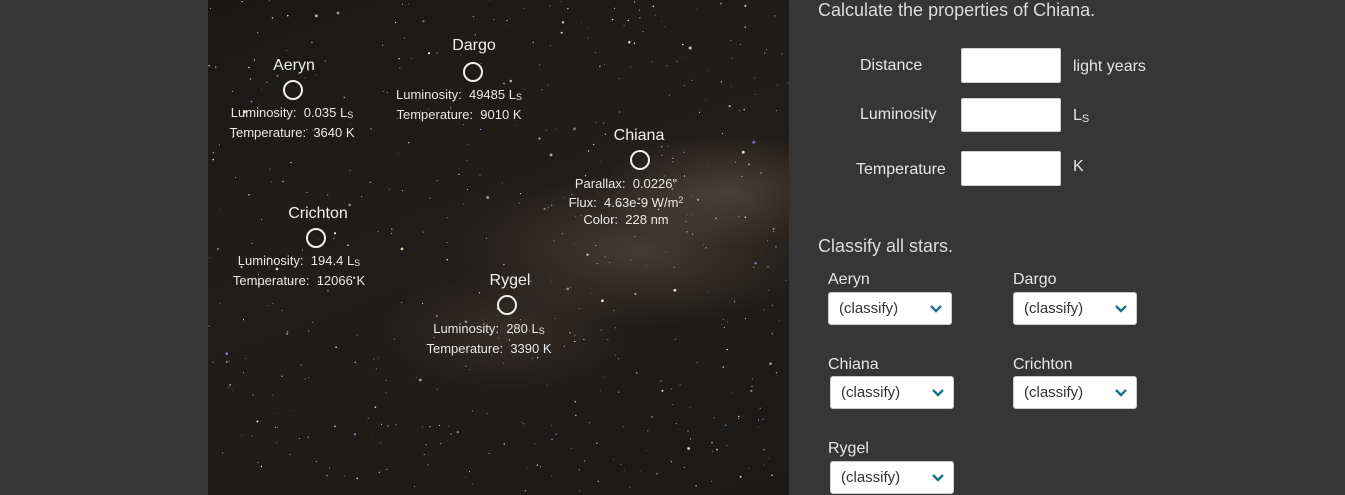  What do you see at coordinates (1075, 392) in the screenshot?
I see `classify-select-crichton: (classify)` at bounding box center [1075, 392].